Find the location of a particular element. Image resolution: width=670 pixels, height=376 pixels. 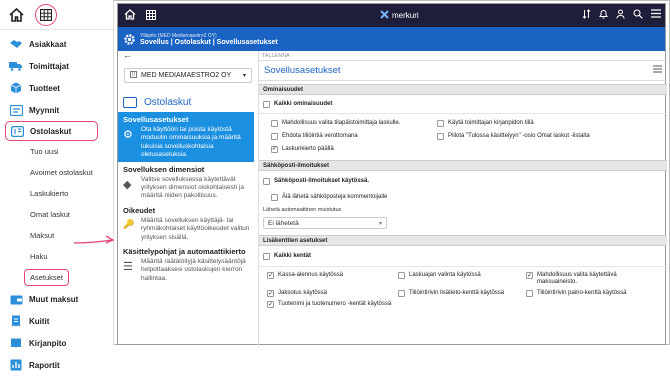

submenu-haku: Haku is located at coordinates (56, 256).